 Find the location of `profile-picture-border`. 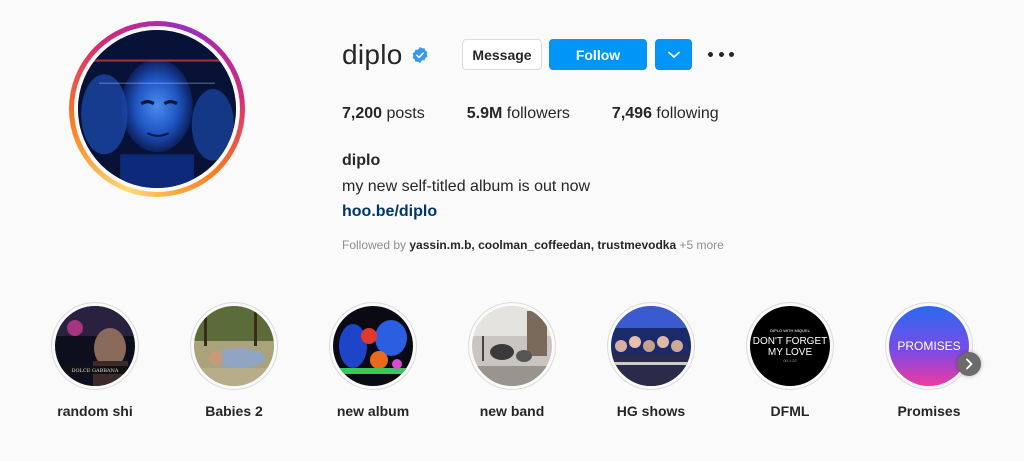

profile-picture-border is located at coordinates (157, 109).